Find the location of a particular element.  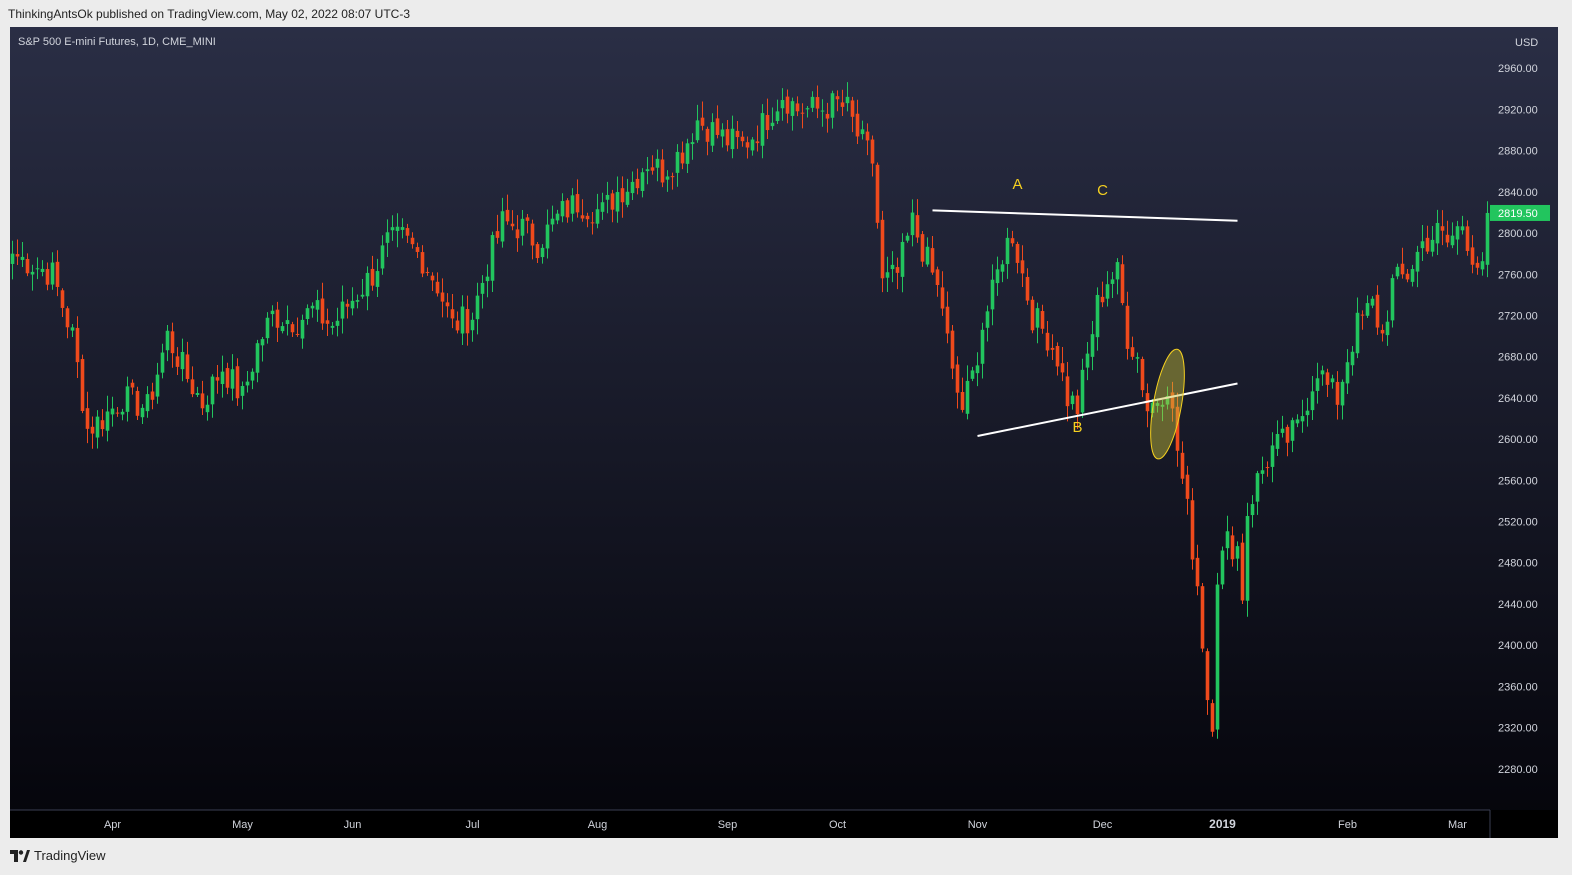

y-tick-label: 2320.00 is located at coordinates (1518, 729).